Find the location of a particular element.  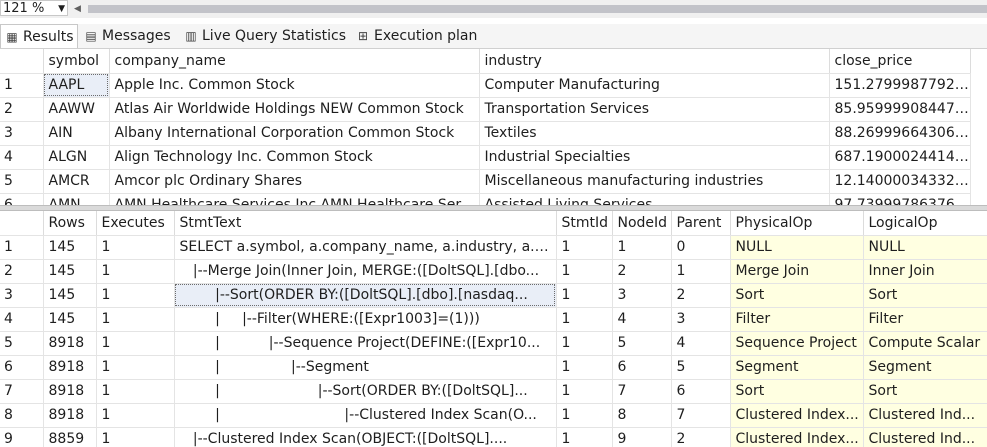

table-cell: 5 is located at coordinates (642, 343).